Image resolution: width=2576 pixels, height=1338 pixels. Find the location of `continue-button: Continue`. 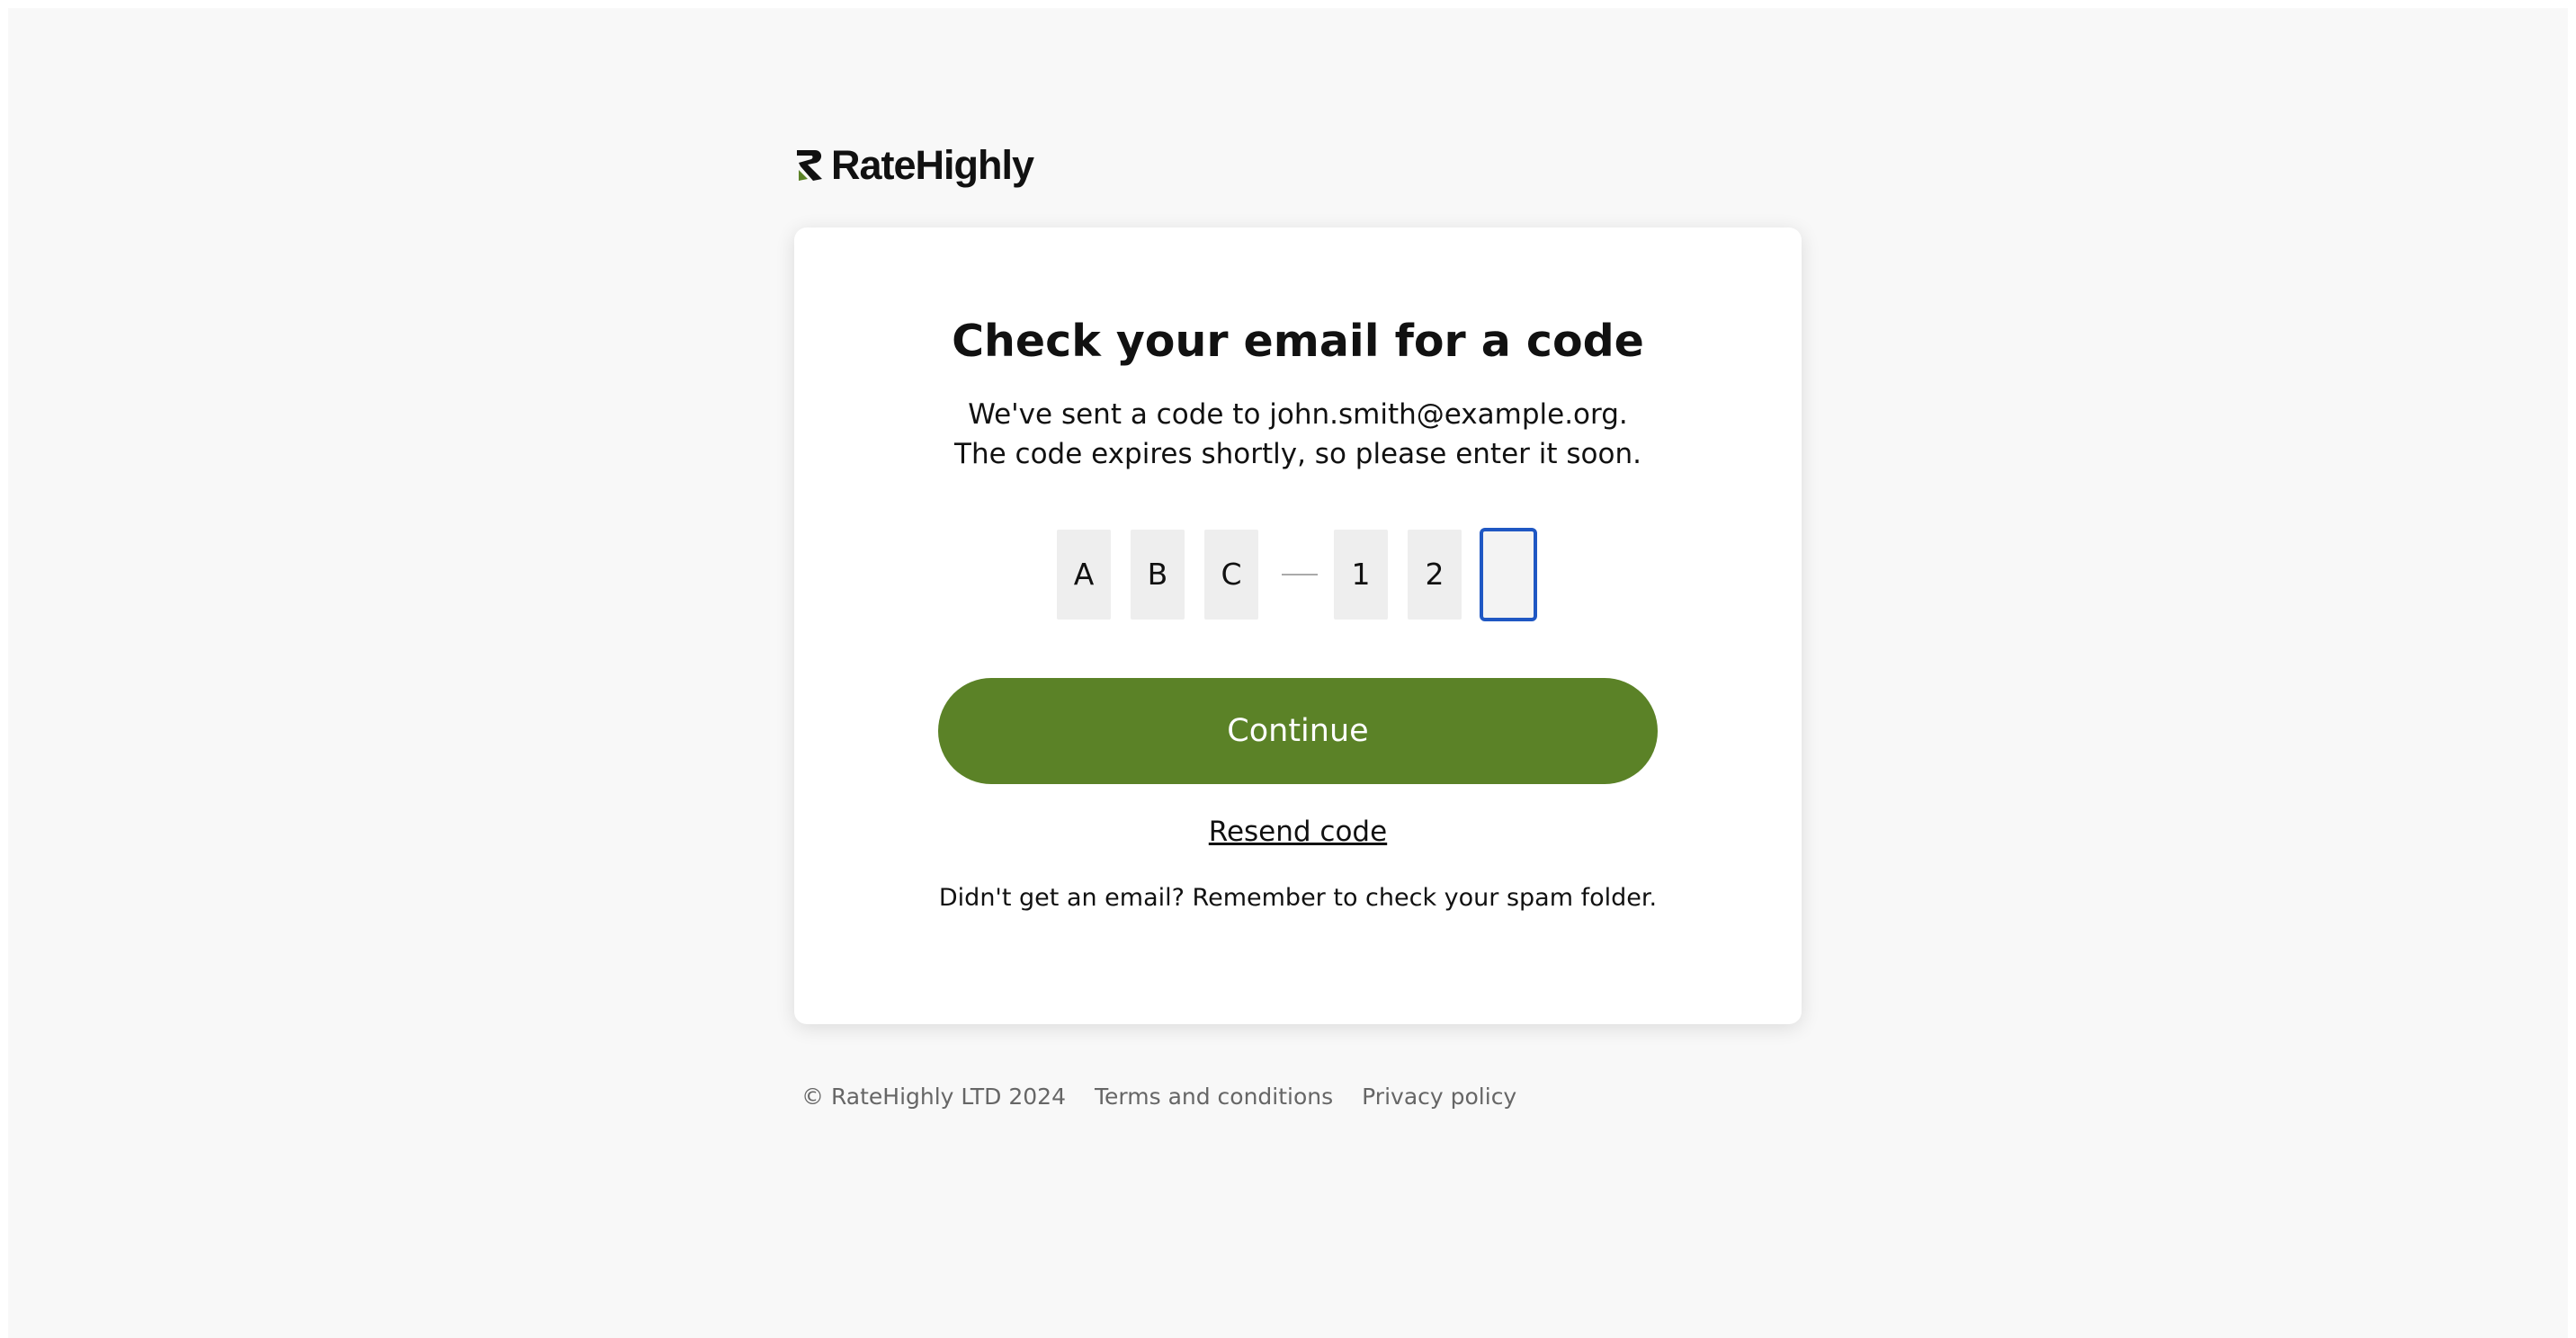

continue-button: Continue is located at coordinates (1298, 731).